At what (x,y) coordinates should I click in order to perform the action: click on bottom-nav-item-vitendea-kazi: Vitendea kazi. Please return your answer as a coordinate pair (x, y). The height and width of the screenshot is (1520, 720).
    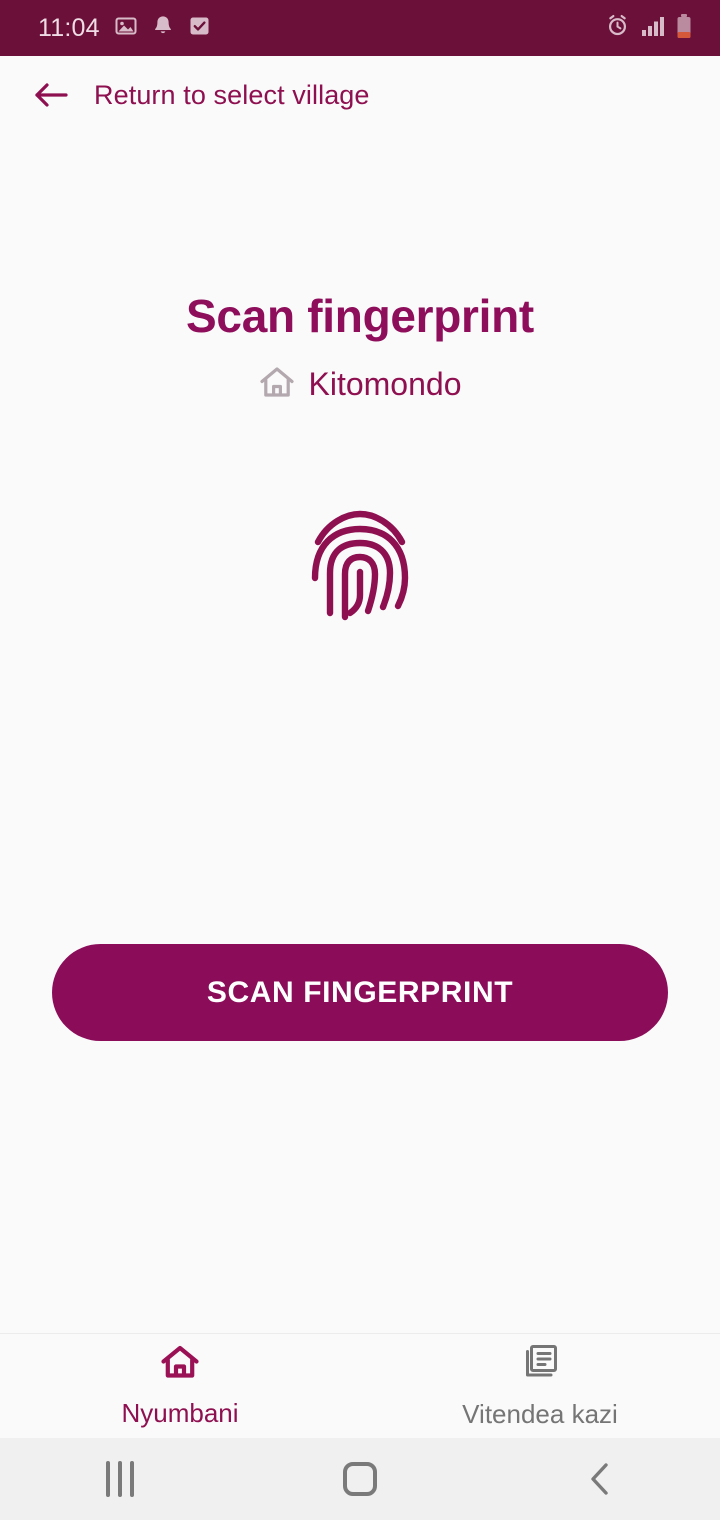
    Looking at the image, I should click on (540, 1386).